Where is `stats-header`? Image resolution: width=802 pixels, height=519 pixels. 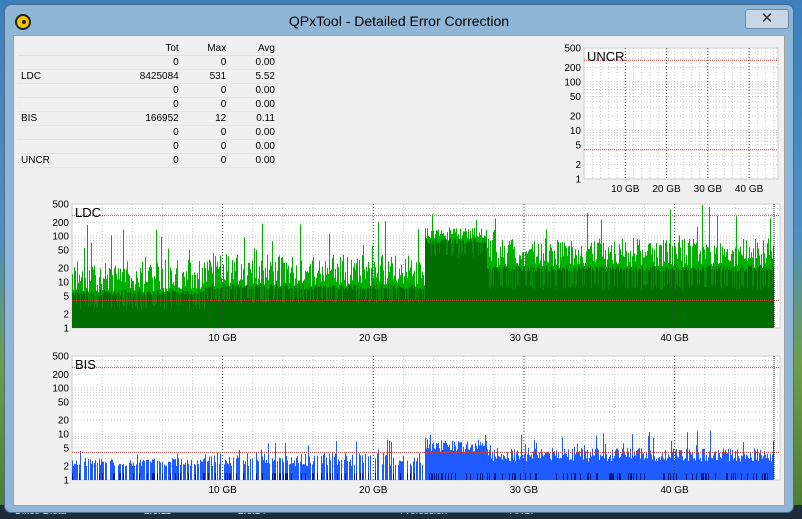
stats-header is located at coordinates (55, 49).